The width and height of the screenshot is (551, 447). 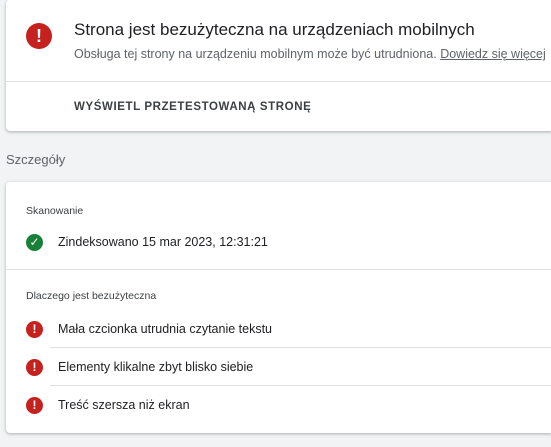 What do you see at coordinates (165, 329) in the screenshot?
I see `problem-item-text: Mała czcionka utrudnia czytanie tekstu` at bounding box center [165, 329].